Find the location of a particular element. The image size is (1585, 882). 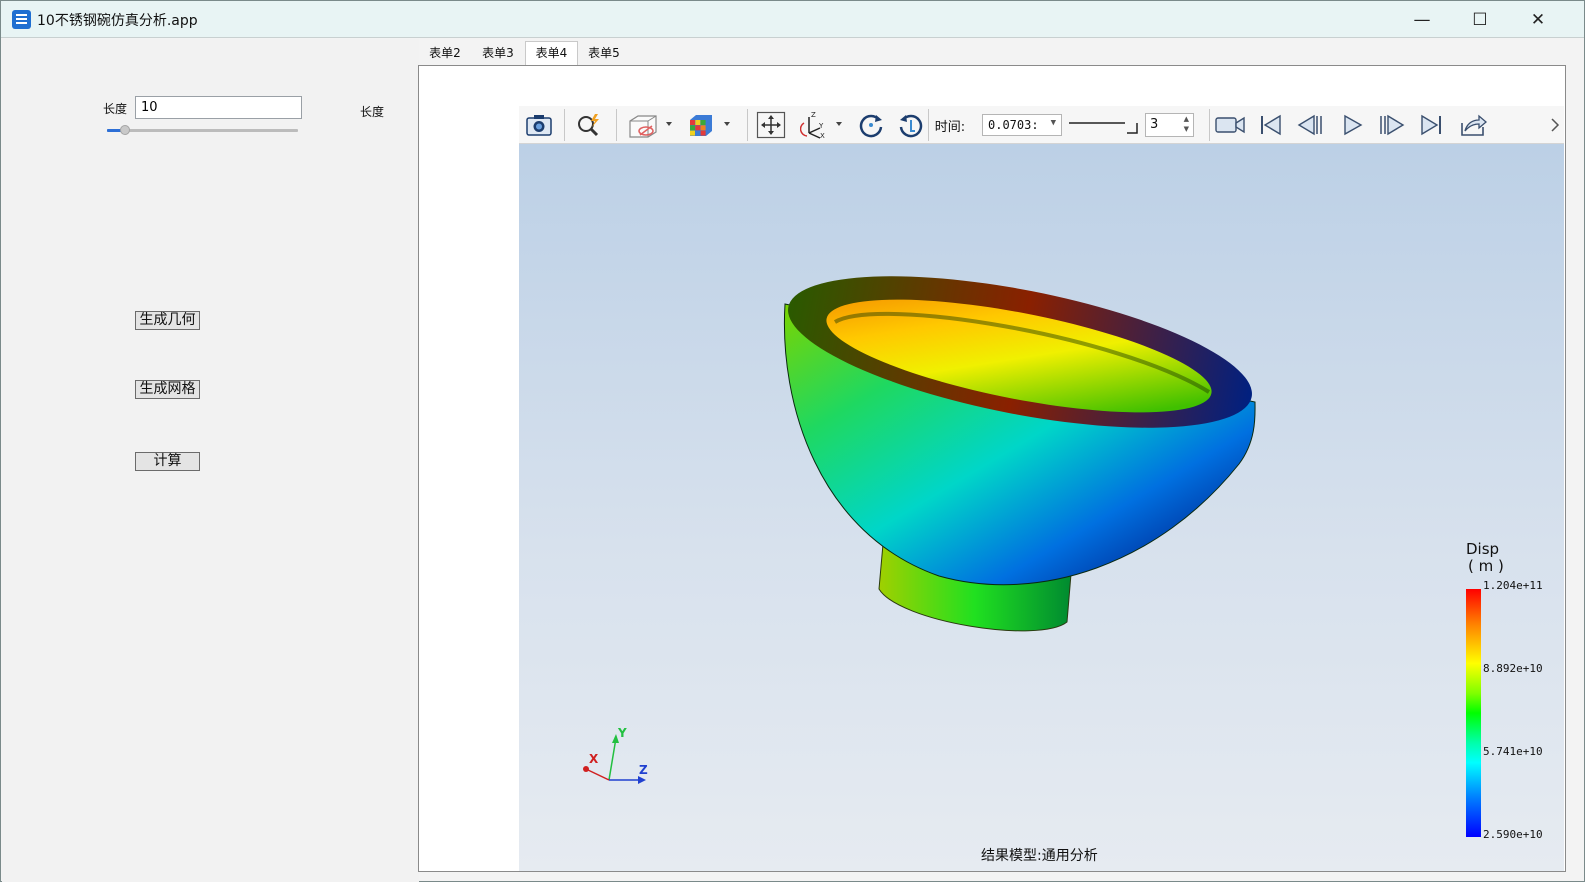

first-frame-icon is located at coordinates (1270, 125).